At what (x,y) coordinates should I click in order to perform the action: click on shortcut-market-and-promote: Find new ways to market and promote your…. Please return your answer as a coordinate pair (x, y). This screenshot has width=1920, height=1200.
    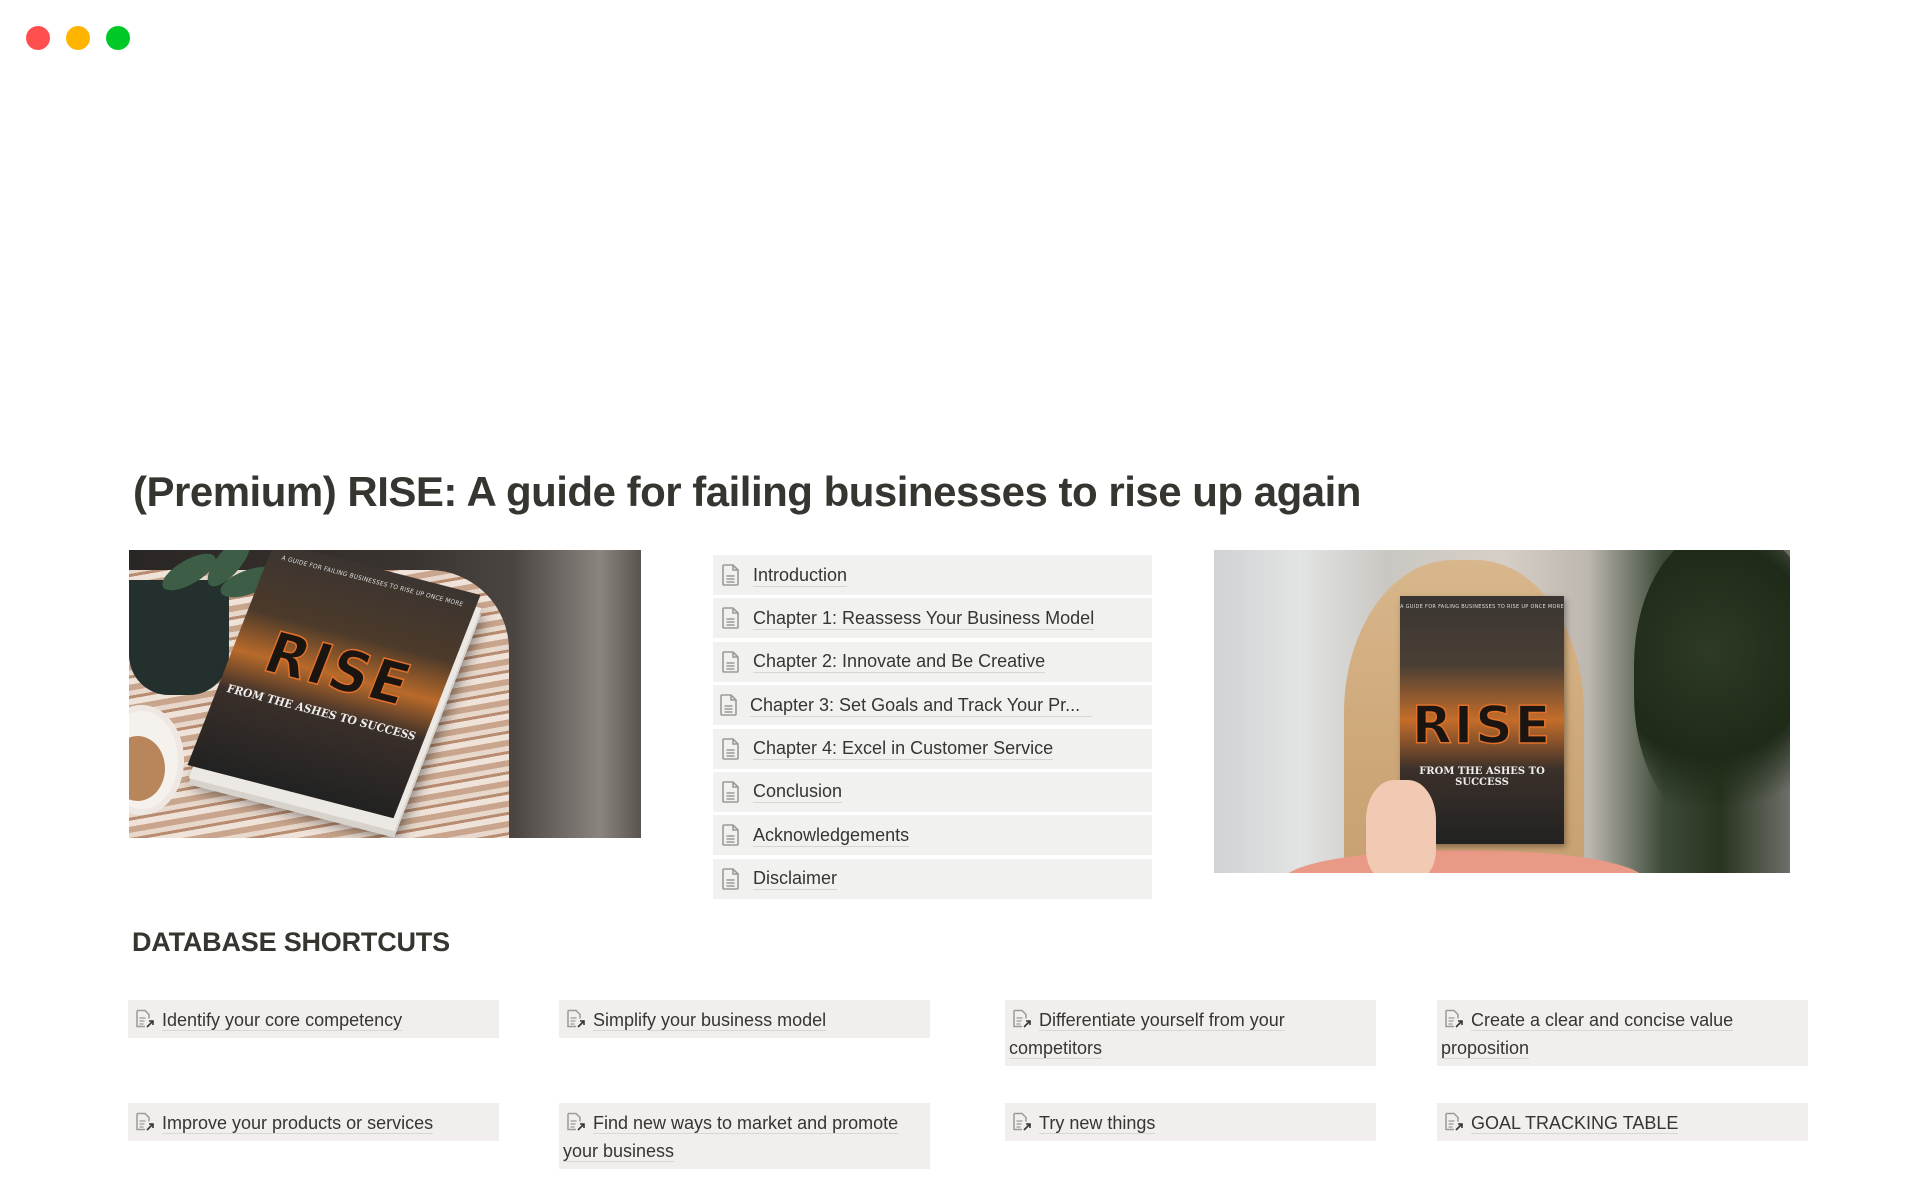
    Looking at the image, I should click on (744, 1136).